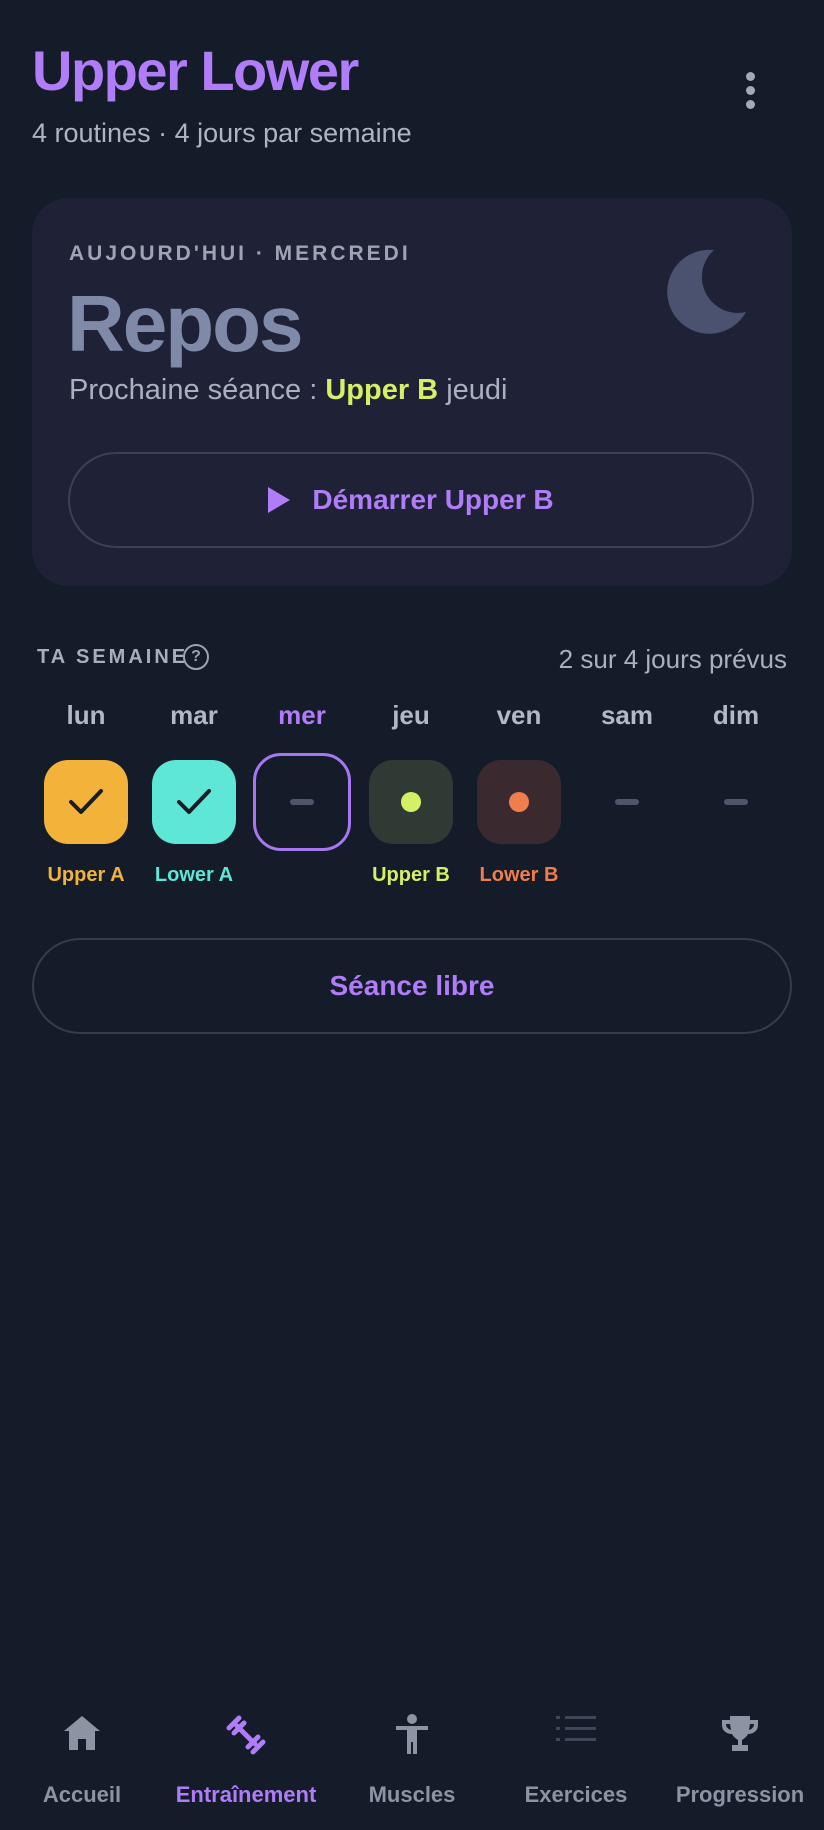 This screenshot has height=1830, width=824. I want to click on week-title: TA SEMAINE, so click(113, 657).